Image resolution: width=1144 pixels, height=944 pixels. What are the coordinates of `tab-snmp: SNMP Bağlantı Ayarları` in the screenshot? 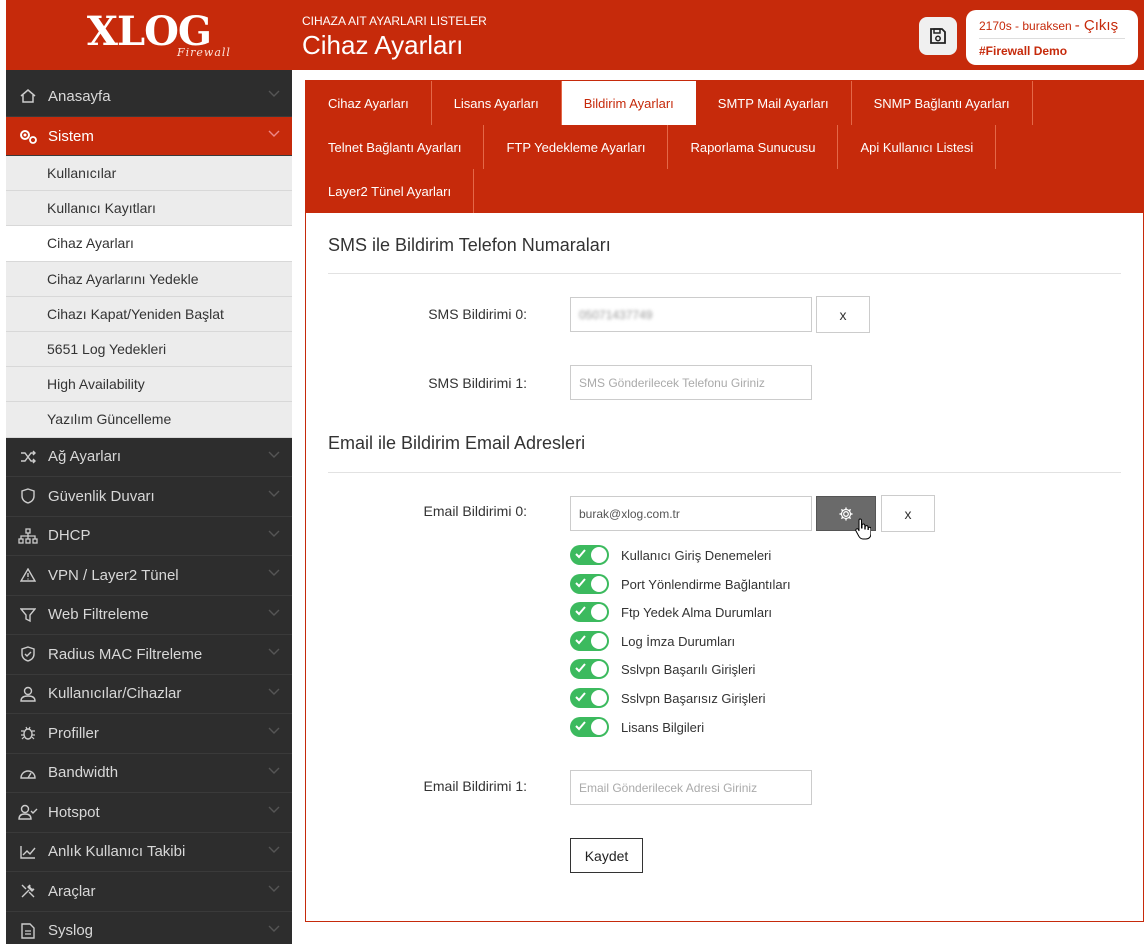 It's located at (942, 103).